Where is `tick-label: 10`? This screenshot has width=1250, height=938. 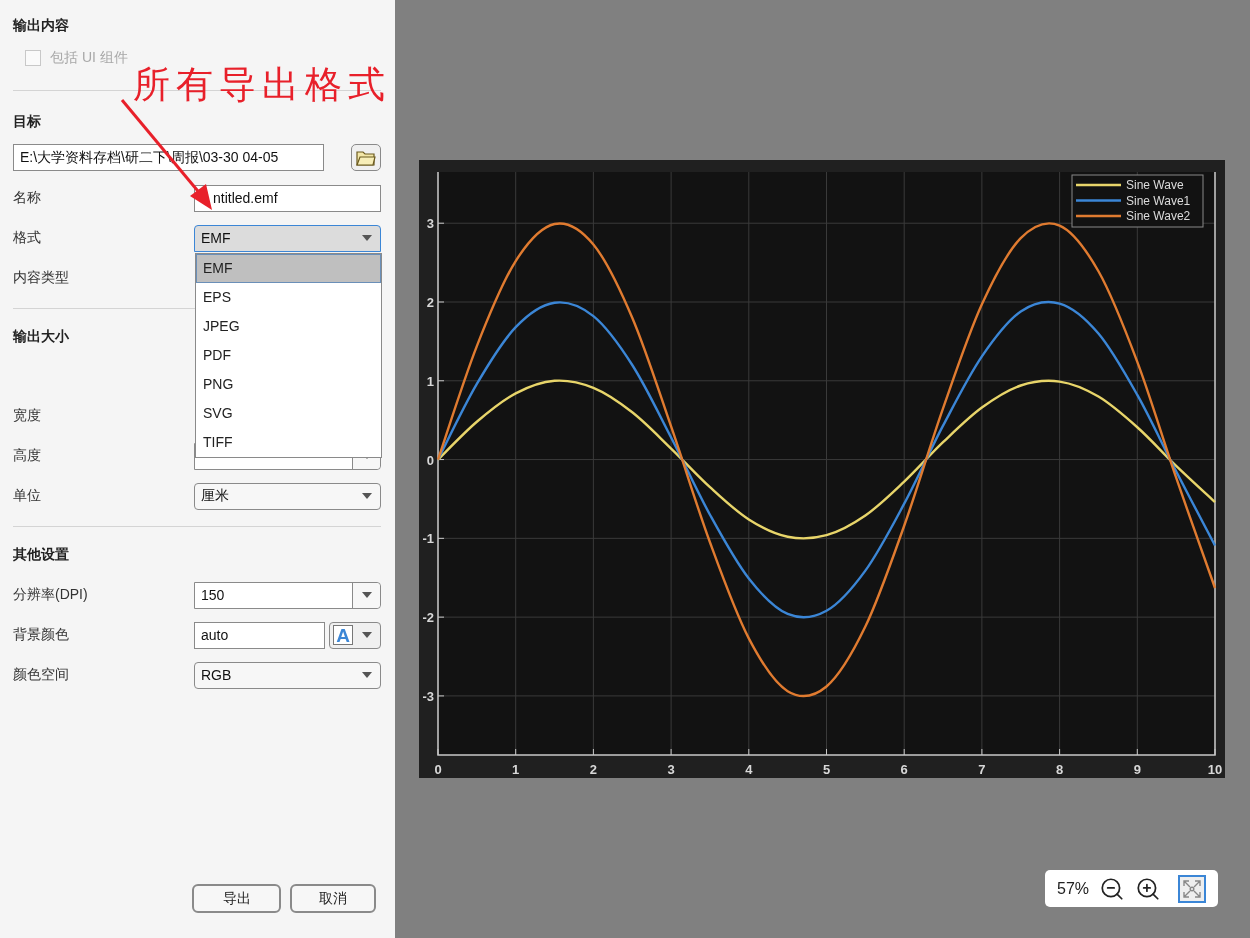 tick-label: 10 is located at coordinates (1215, 769).